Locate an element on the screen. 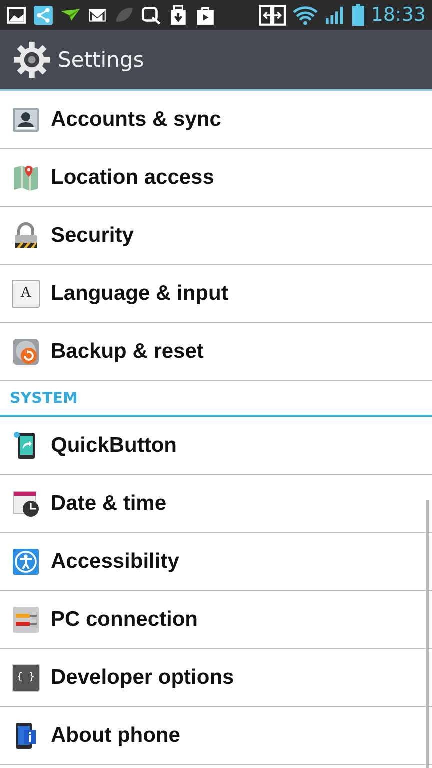  settings-item: Location access is located at coordinates (216, 178).